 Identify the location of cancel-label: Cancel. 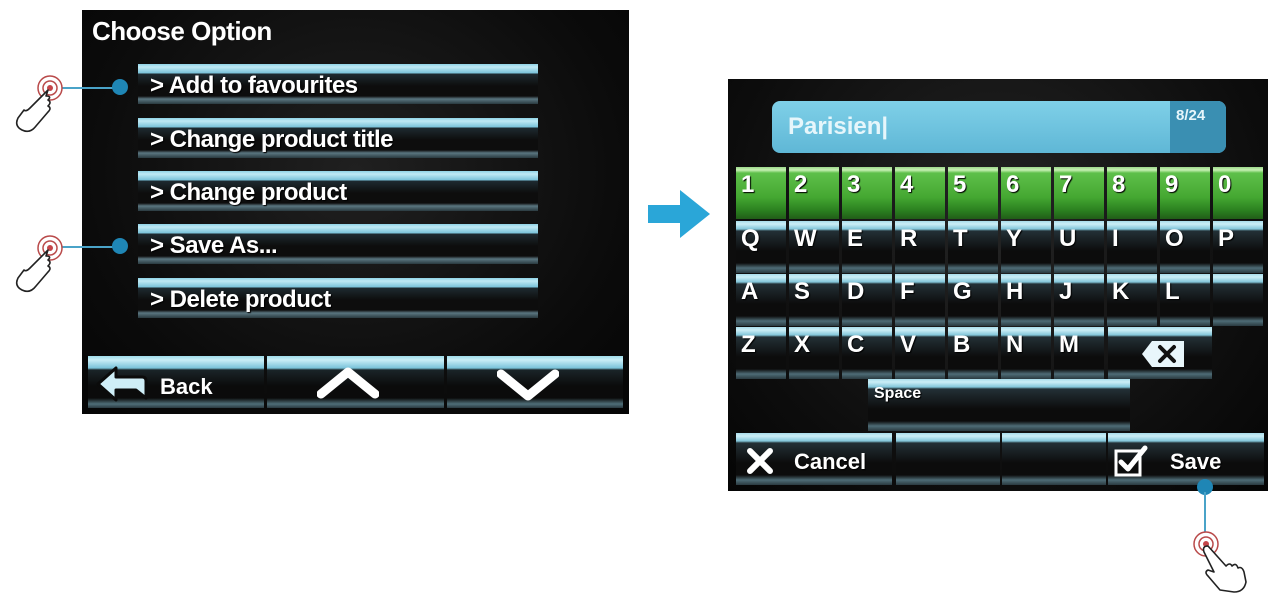
(830, 461).